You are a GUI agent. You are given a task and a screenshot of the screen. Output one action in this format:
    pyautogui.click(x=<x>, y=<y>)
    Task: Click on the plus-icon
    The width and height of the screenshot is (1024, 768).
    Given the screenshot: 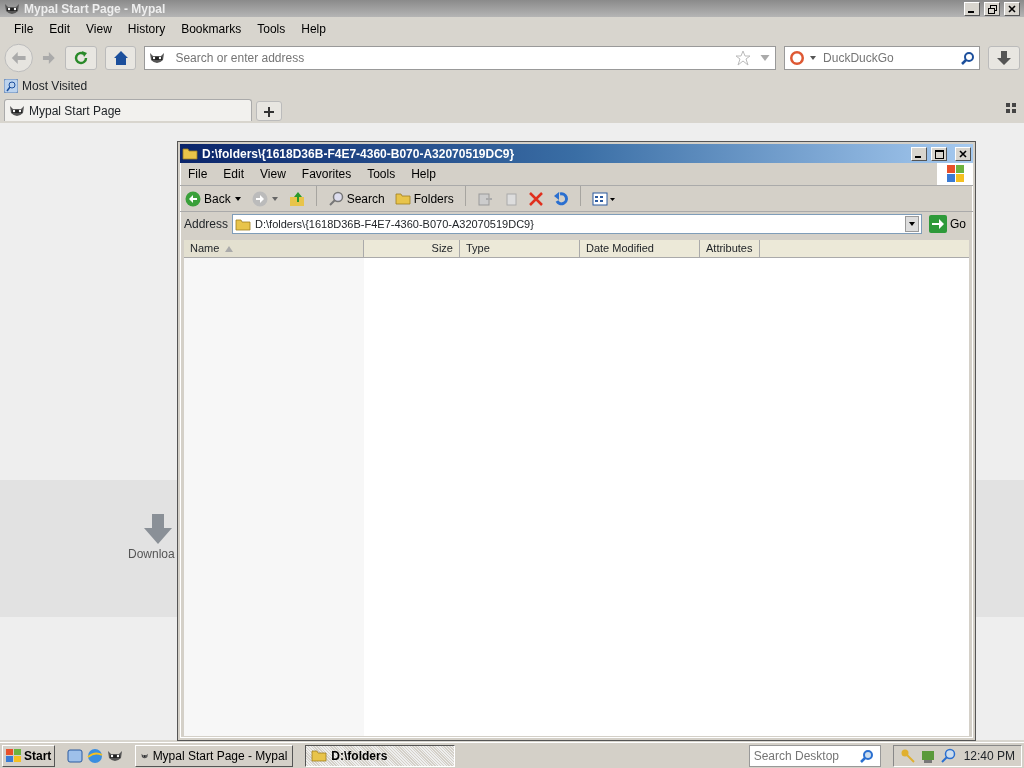 What is the action you would take?
    pyautogui.click(x=269, y=111)
    